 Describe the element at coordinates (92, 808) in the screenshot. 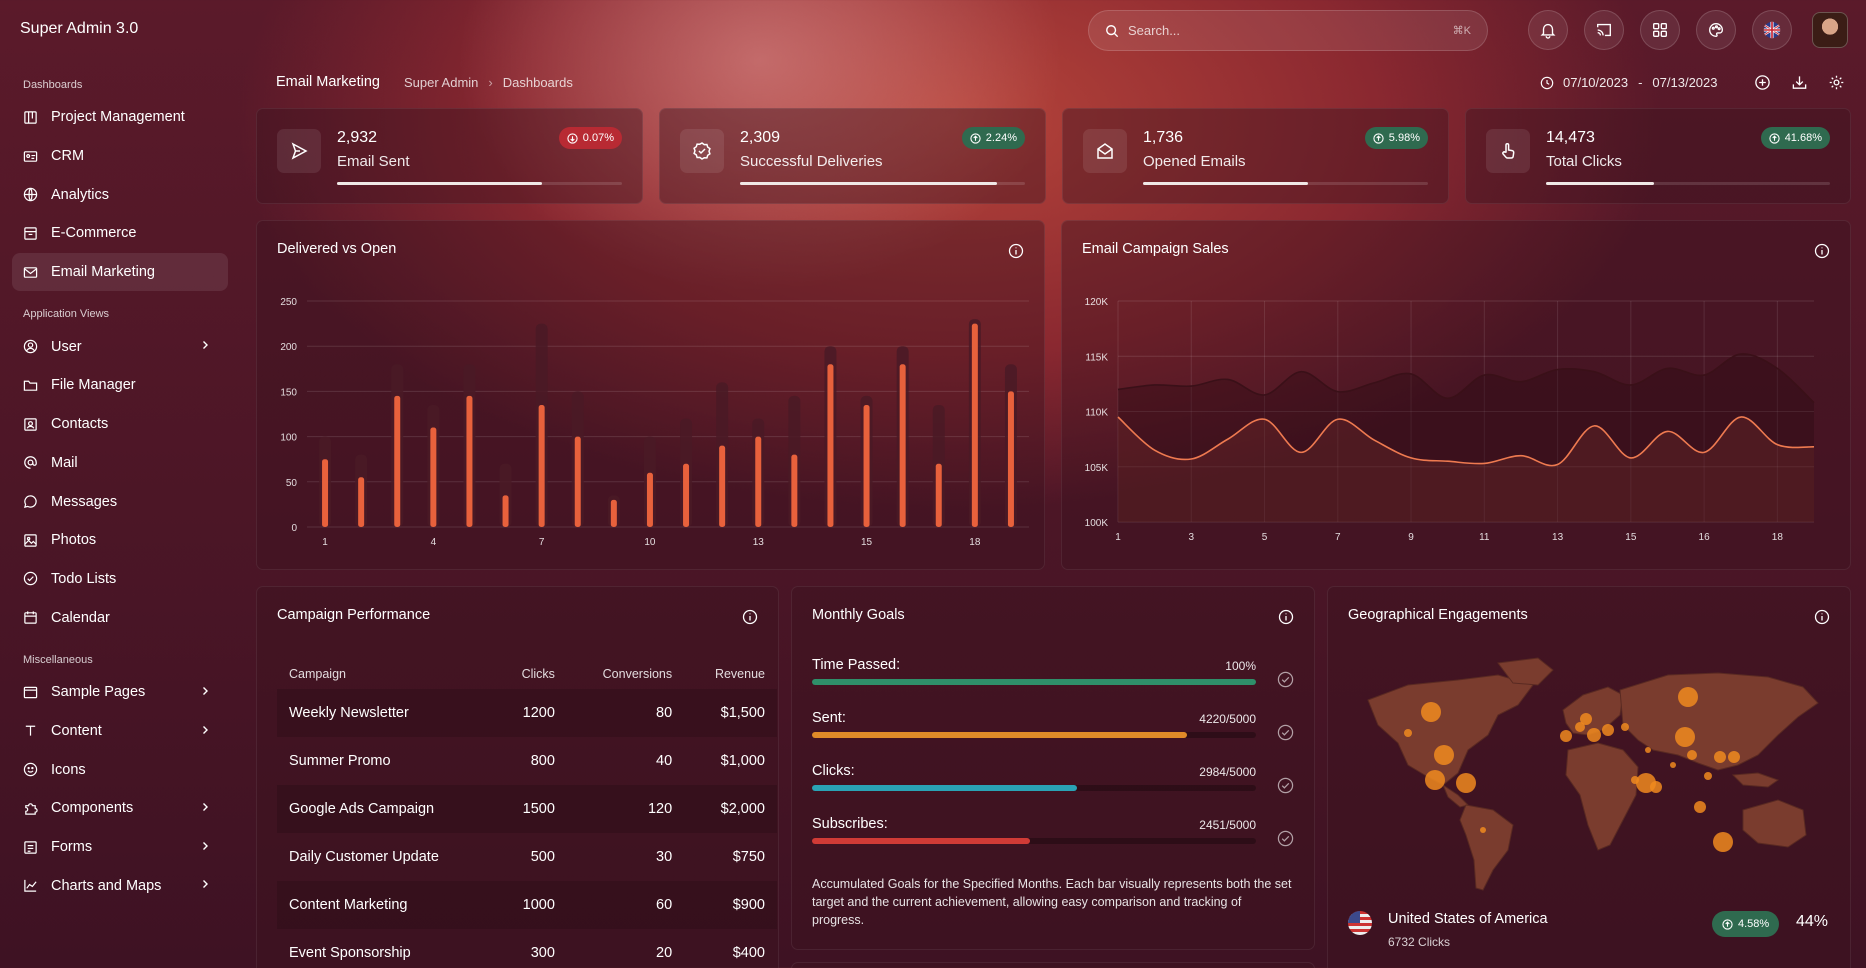

I see `sidebar-item-label: Components` at that location.